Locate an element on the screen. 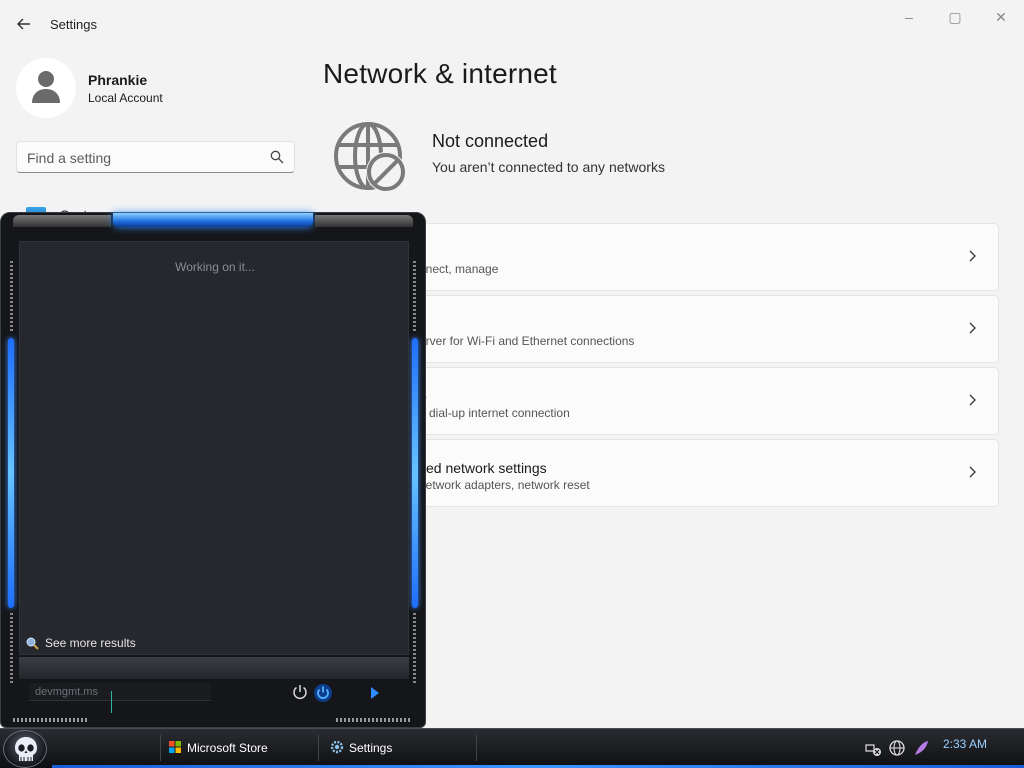  page-title: Network & internet is located at coordinates (440, 73).